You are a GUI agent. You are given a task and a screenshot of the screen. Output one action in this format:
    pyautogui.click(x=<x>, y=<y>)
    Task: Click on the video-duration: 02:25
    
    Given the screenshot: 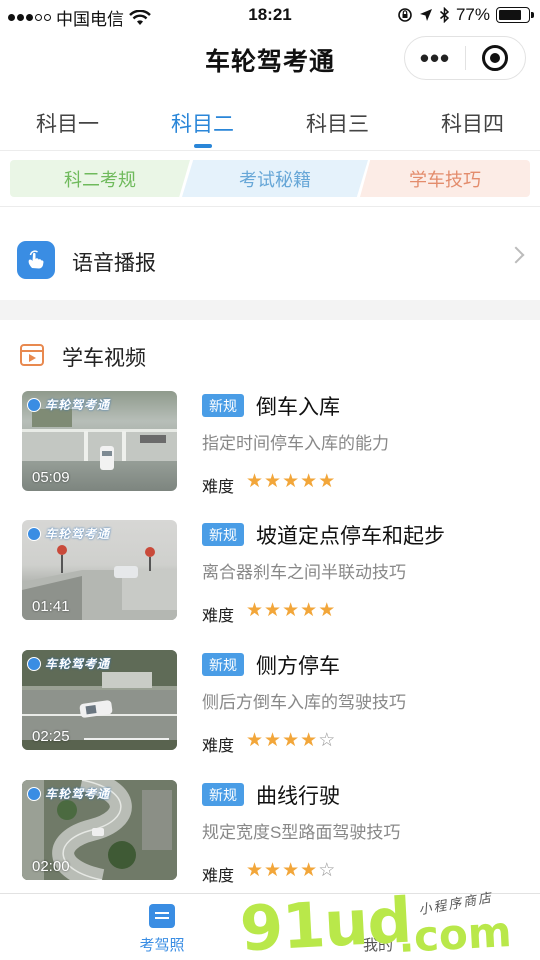 What is the action you would take?
    pyautogui.click(x=51, y=736)
    